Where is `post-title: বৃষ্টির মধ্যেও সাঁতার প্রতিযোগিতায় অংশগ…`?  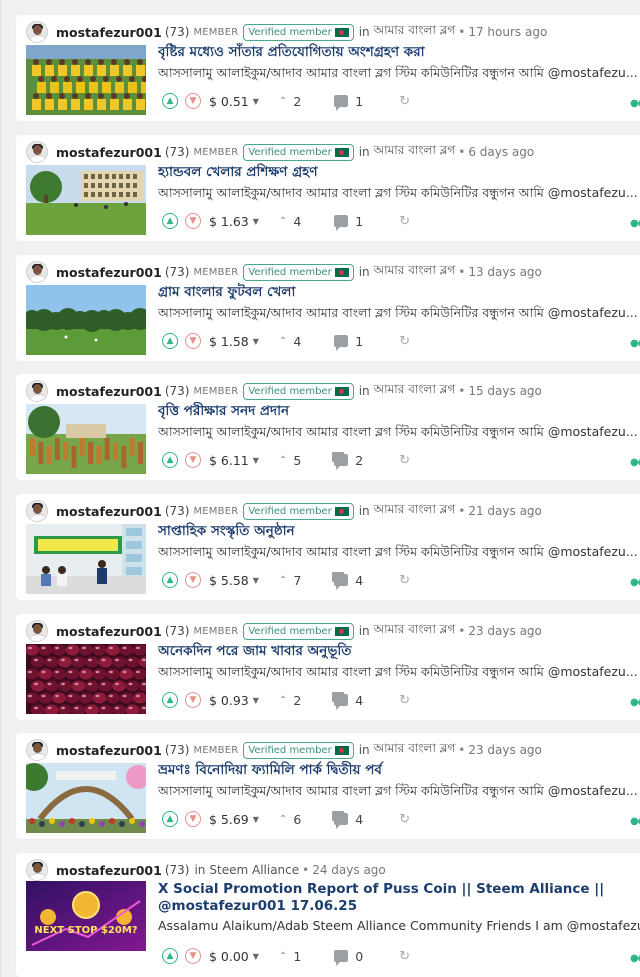
post-title: বৃষ্টির মধ্যেও সাঁতার প্রতিযোগিতায় অংশগ… is located at coordinates (399, 52).